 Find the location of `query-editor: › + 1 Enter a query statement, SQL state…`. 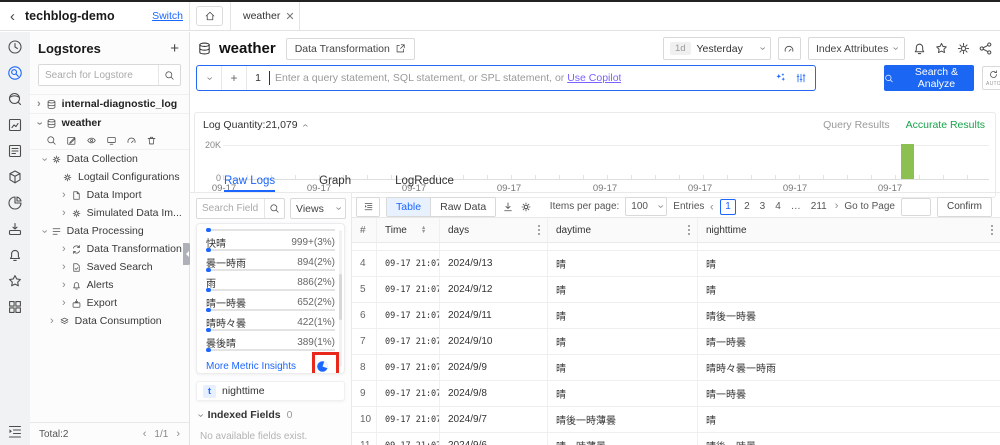

query-editor: › + 1 Enter a query statement, SQL state… is located at coordinates (506, 78).